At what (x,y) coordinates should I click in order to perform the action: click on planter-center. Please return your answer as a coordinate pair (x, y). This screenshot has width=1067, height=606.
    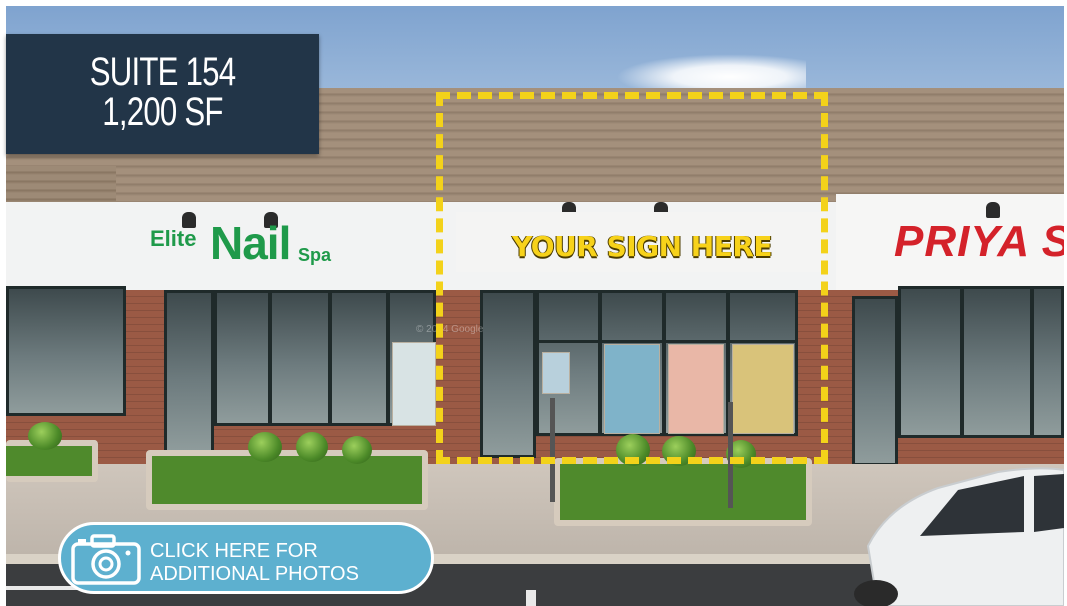
    Looking at the image, I should click on (683, 492).